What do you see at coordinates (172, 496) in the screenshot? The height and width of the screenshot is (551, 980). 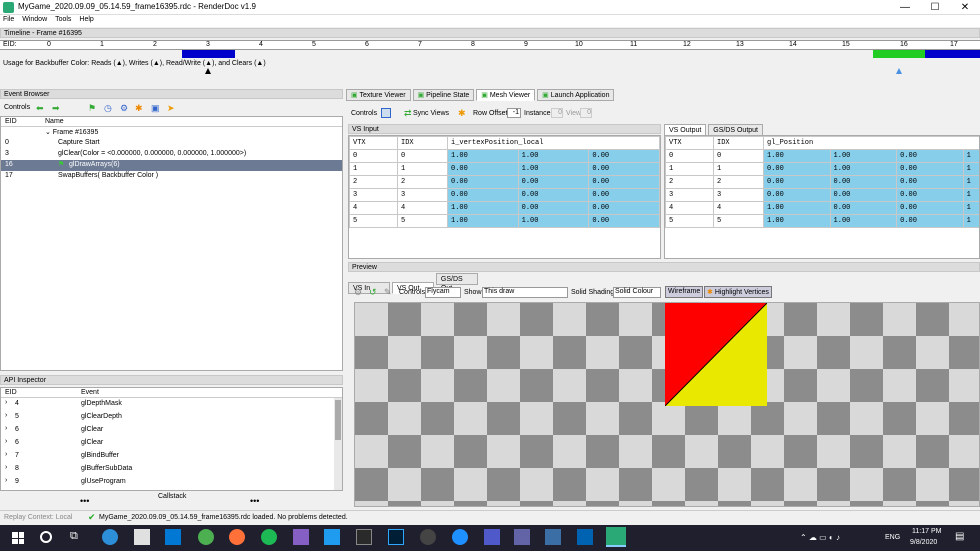 I see `callstack-label: Callstack` at bounding box center [172, 496].